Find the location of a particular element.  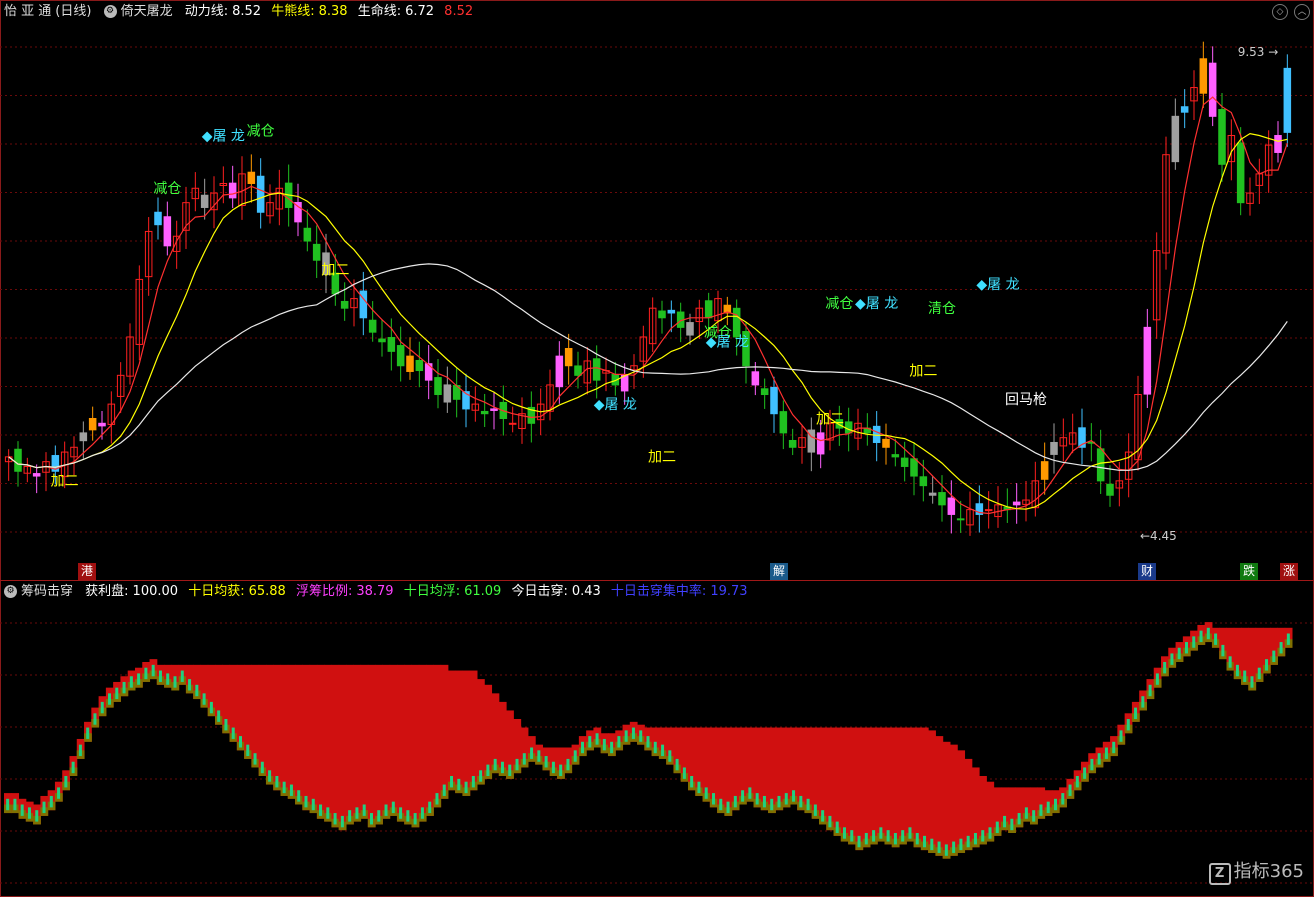

signal-label: ◆屠 龙 is located at coordinates (727, 343).